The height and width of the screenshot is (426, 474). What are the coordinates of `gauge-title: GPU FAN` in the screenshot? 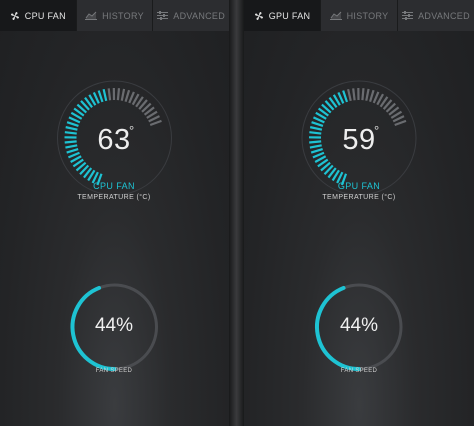 It's located at (359, 186).